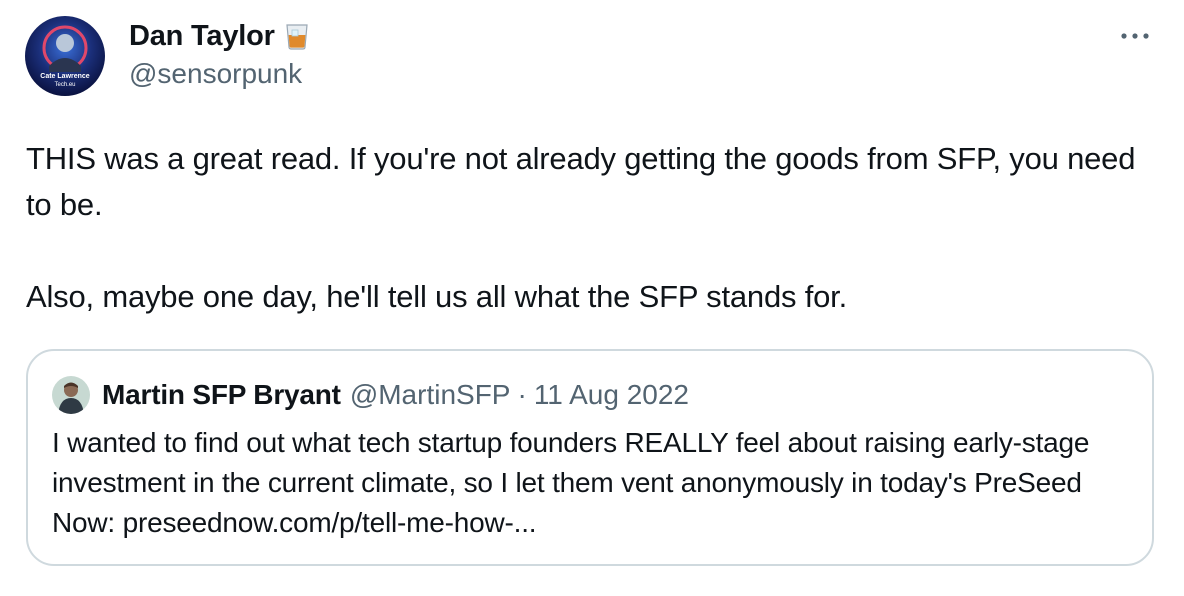 The height and width of the screenshot is (596, 1184). What do you see at coordinates (71, 395) in the screenshot?
I see `quoted-author-avatar` at bounding box center [71, 395].